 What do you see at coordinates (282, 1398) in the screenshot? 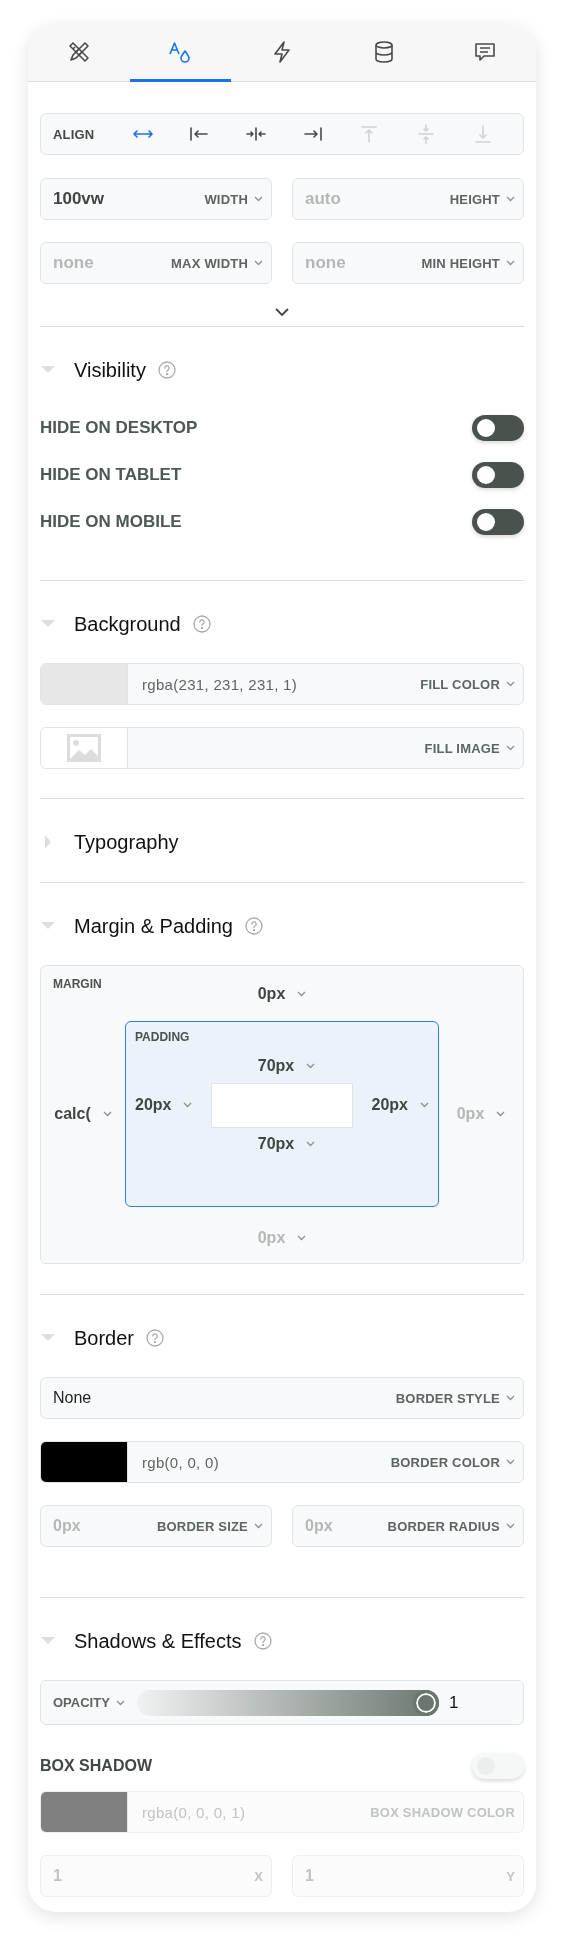
I see `border-style-select: None BORDER STYLE` at bounding box center [282, 1398].